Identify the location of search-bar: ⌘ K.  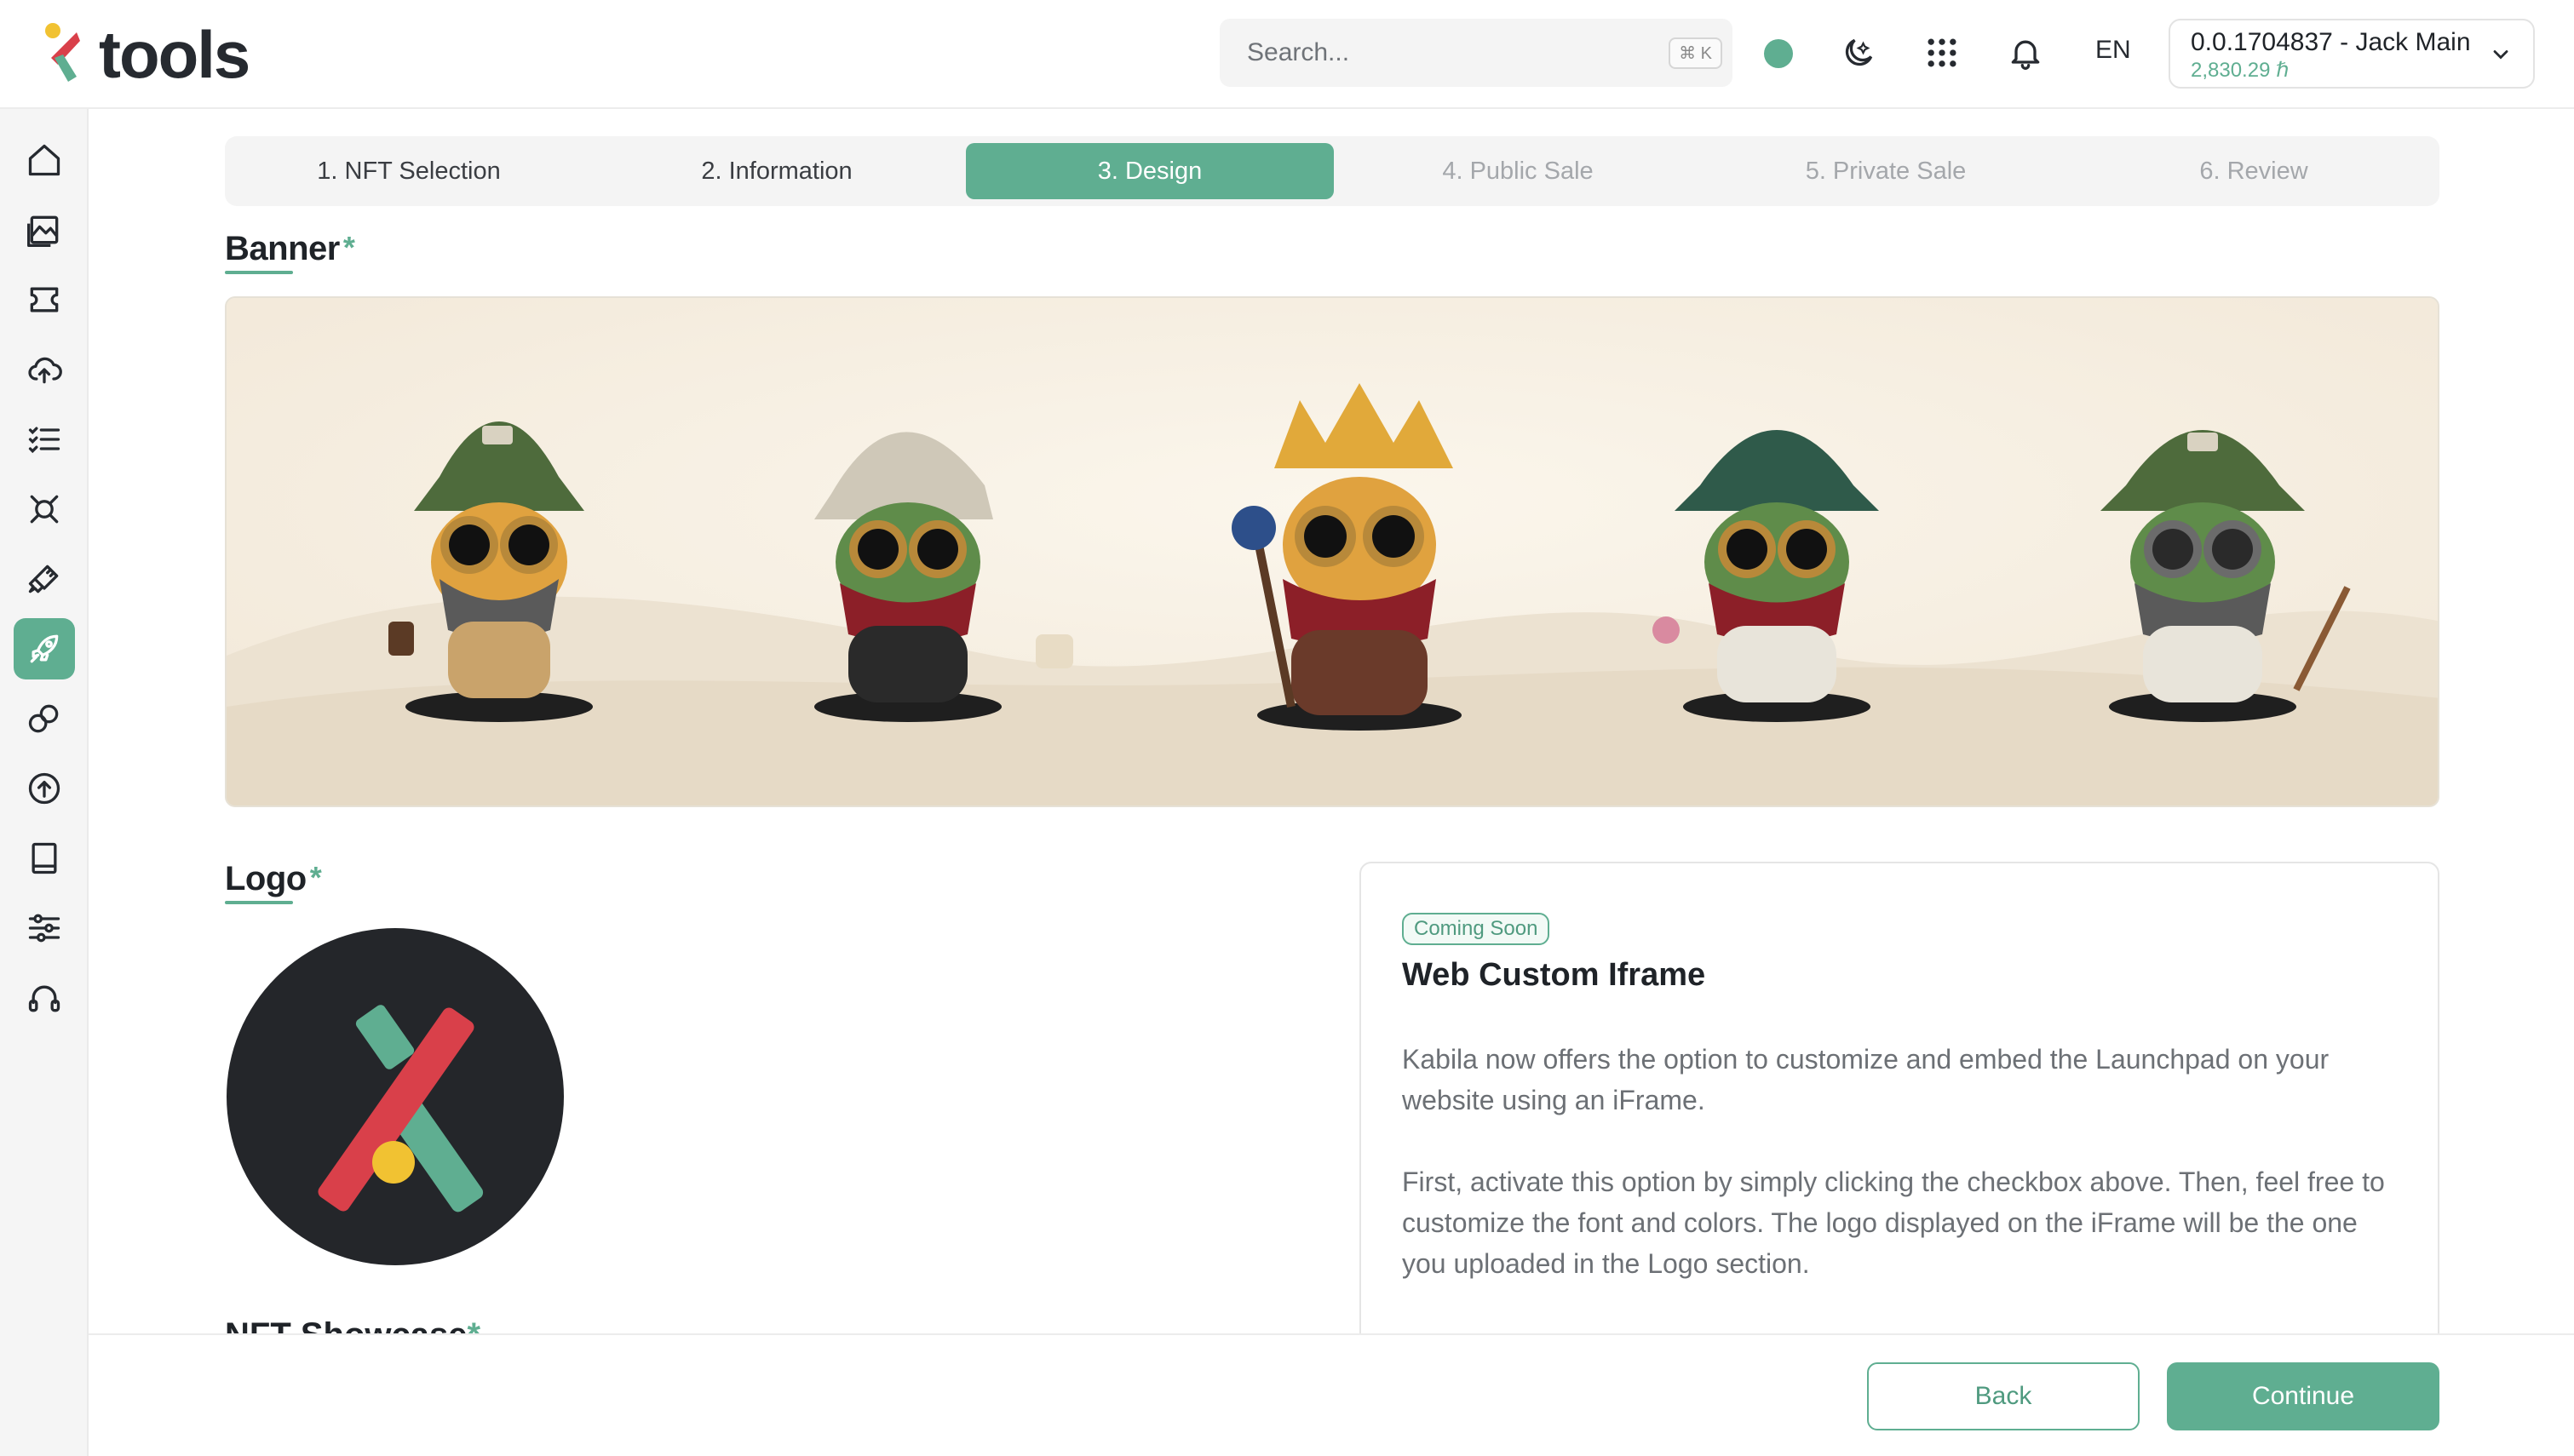
(1476, 53).